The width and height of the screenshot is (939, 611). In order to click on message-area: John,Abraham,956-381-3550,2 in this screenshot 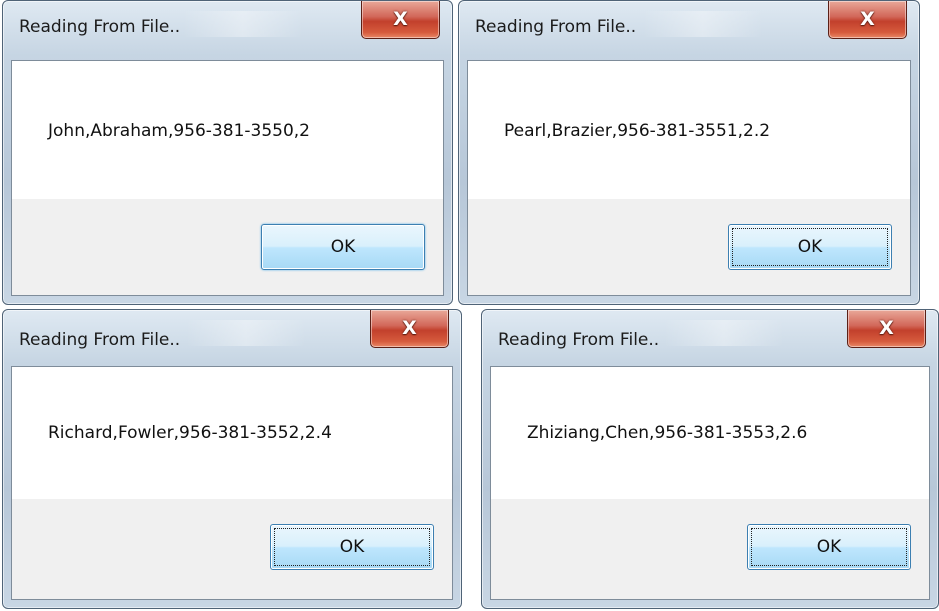, I will do `click(227, 130)`.